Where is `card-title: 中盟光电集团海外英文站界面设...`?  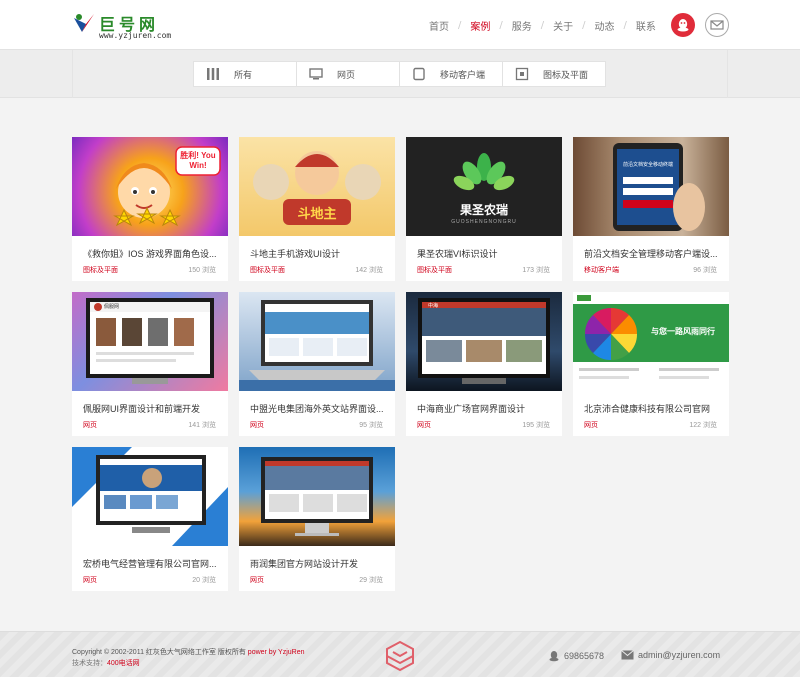 card-title: 中盟光电集团海外英文站界面设... is located at coordinates (317, 409).